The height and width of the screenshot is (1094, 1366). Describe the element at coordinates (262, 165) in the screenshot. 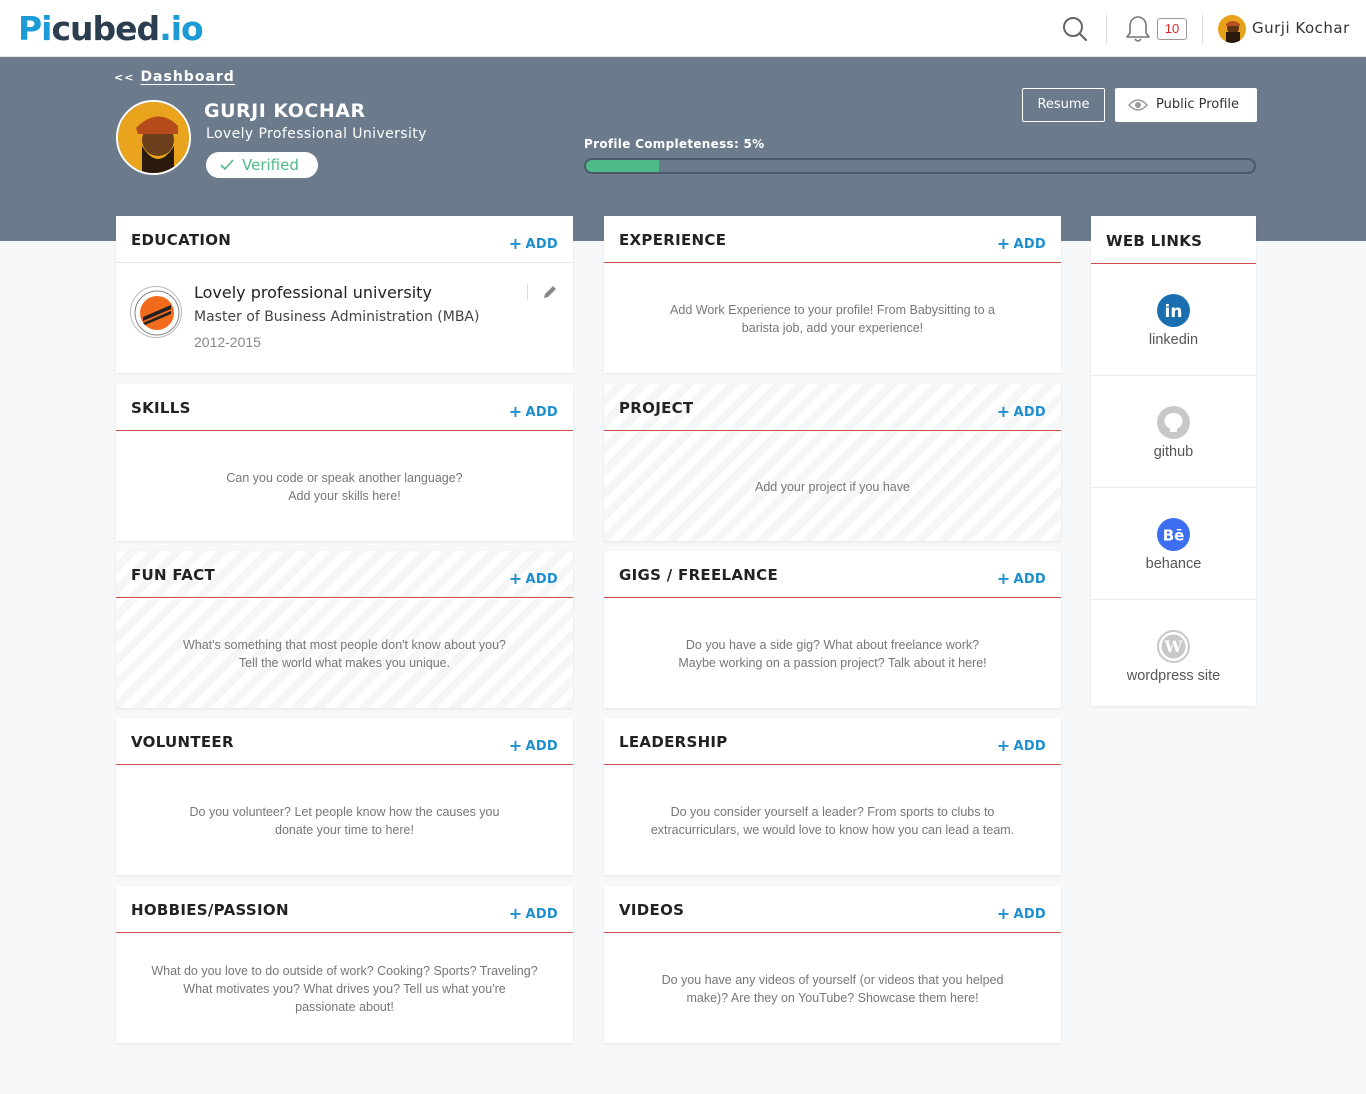

I see `verified-badge: Verified` at that location.